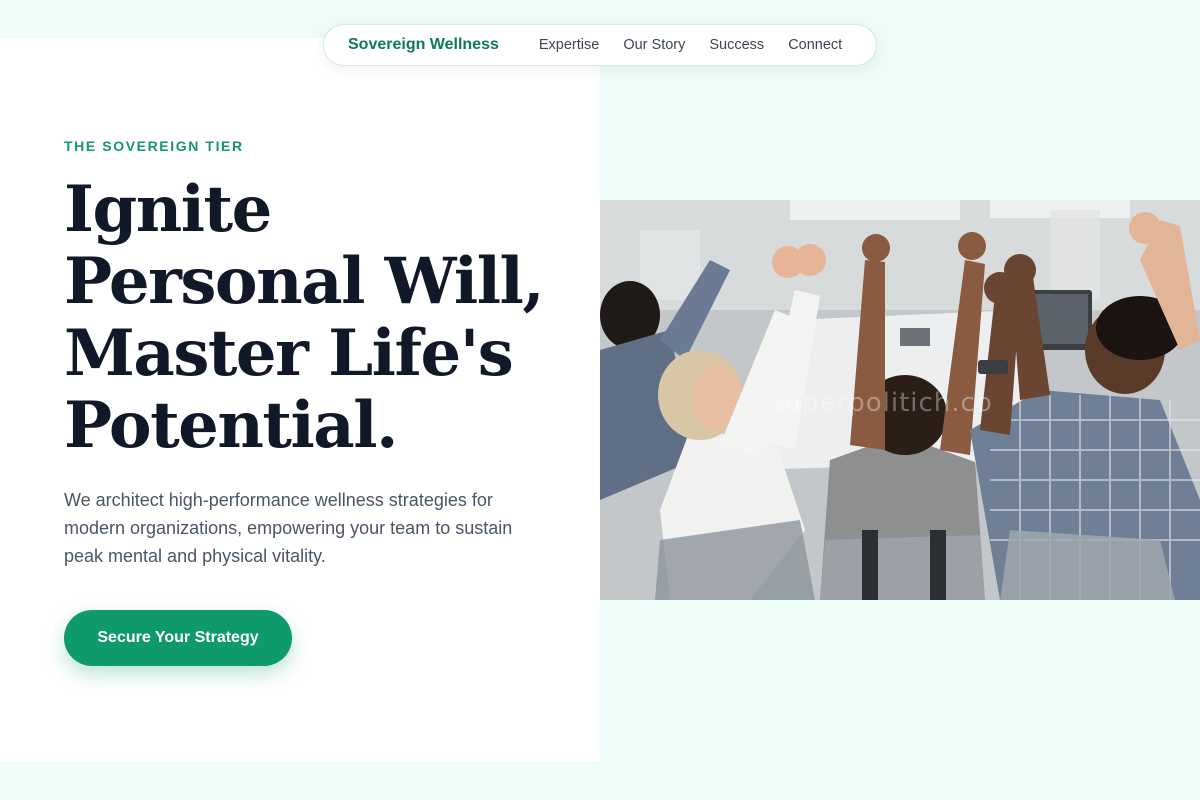  I want to click on nav-links: Expertise Our Story Success Connect, so click(690, 45).